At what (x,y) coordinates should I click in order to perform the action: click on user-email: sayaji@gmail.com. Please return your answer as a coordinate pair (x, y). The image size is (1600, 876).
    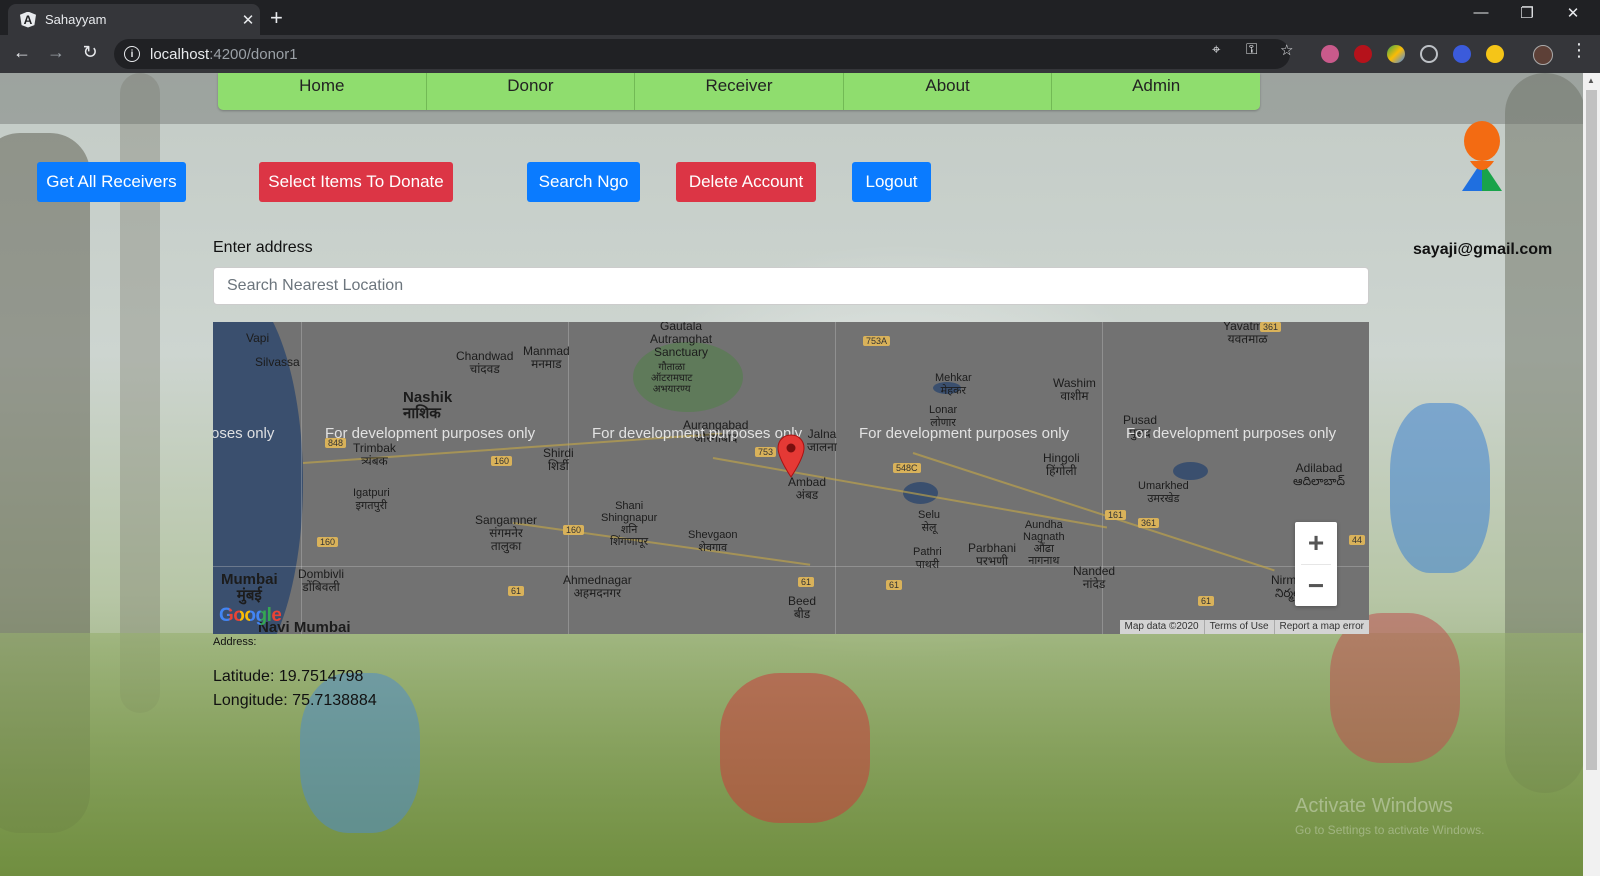
    Looking at the image, I should click on (1483, 249).